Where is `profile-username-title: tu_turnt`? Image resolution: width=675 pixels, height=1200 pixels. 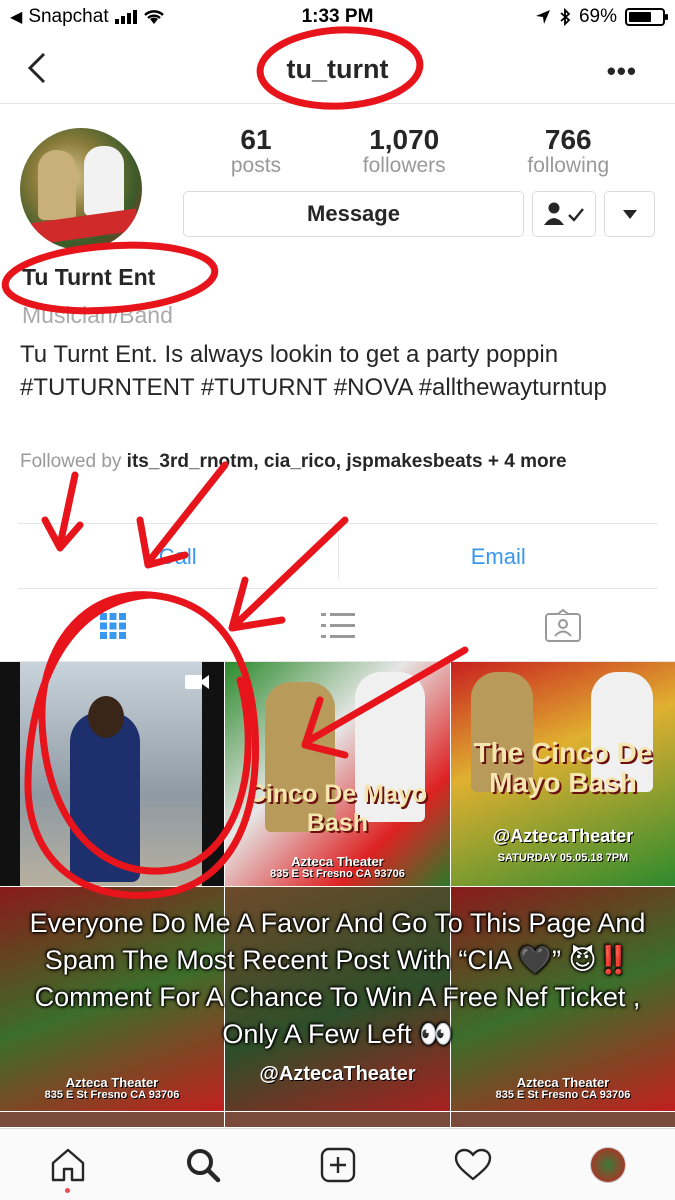
profile-username-title: tu_turnt is located at coordinates (337, 69).